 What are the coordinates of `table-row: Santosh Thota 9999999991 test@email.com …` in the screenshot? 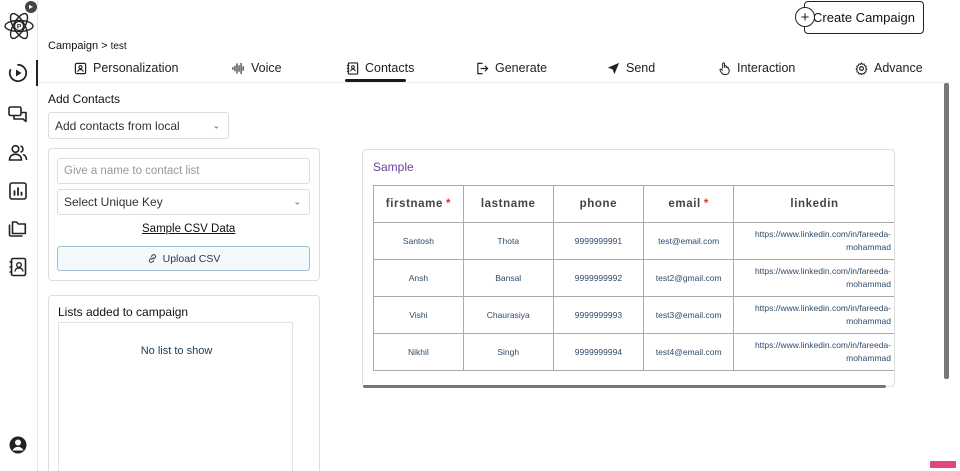 It's located at (633, 241).